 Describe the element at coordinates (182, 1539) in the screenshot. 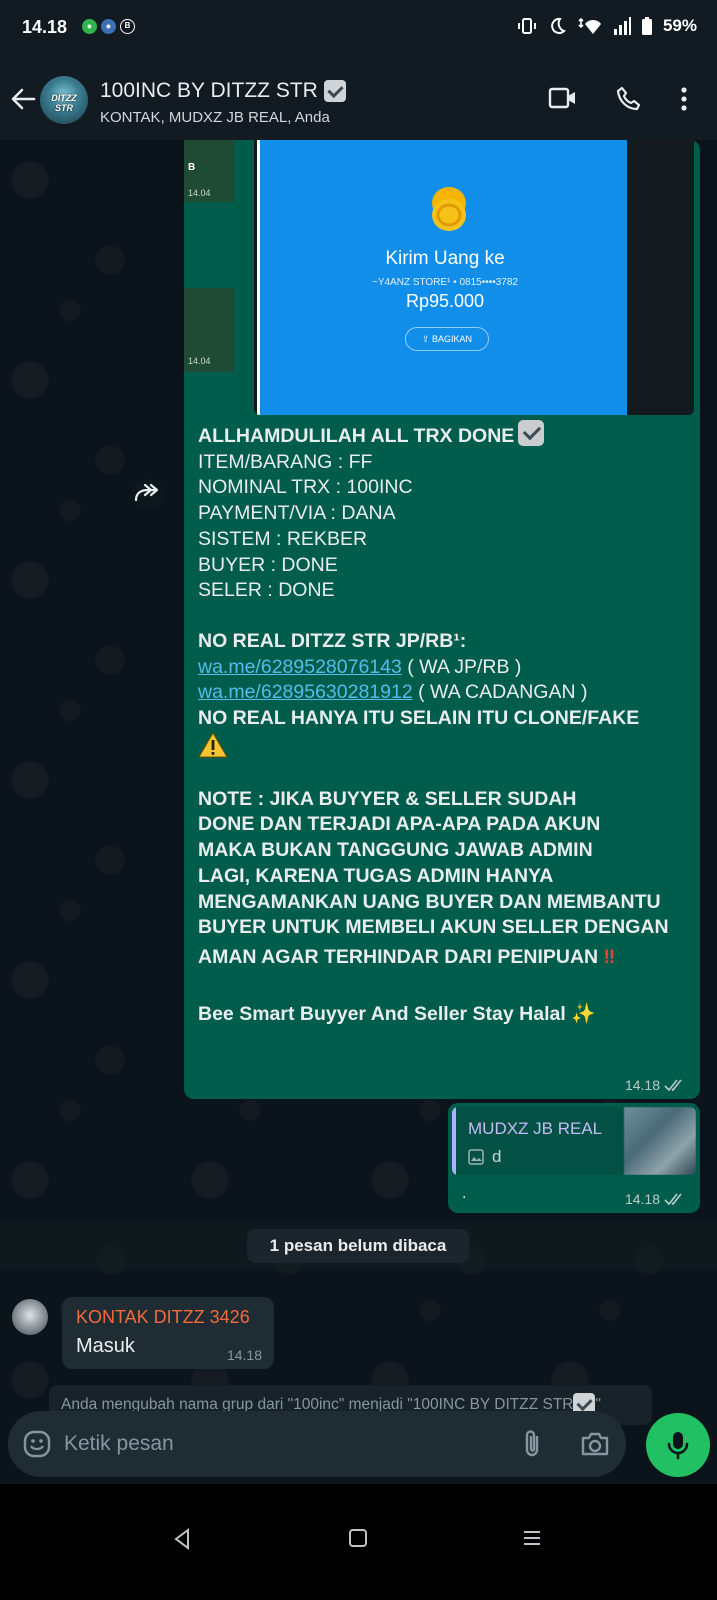

I see `nav-back-icon` at that location.